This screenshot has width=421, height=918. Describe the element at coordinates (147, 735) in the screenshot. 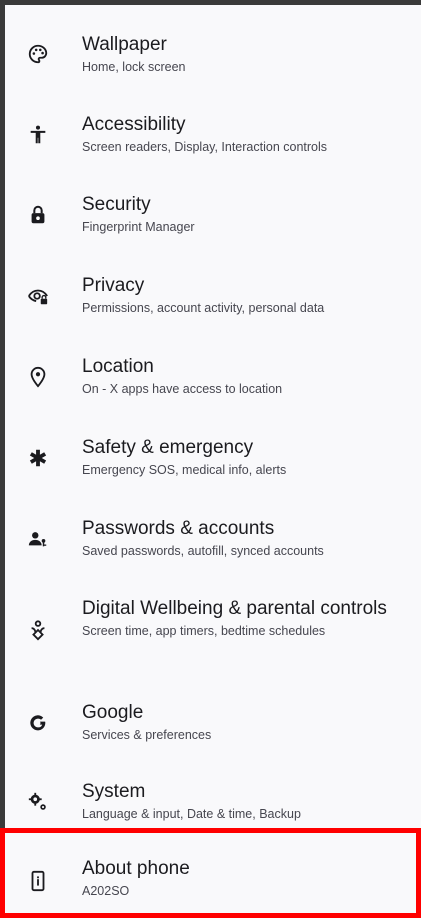

I see `item-subtitle: Services & preferences` at that location.